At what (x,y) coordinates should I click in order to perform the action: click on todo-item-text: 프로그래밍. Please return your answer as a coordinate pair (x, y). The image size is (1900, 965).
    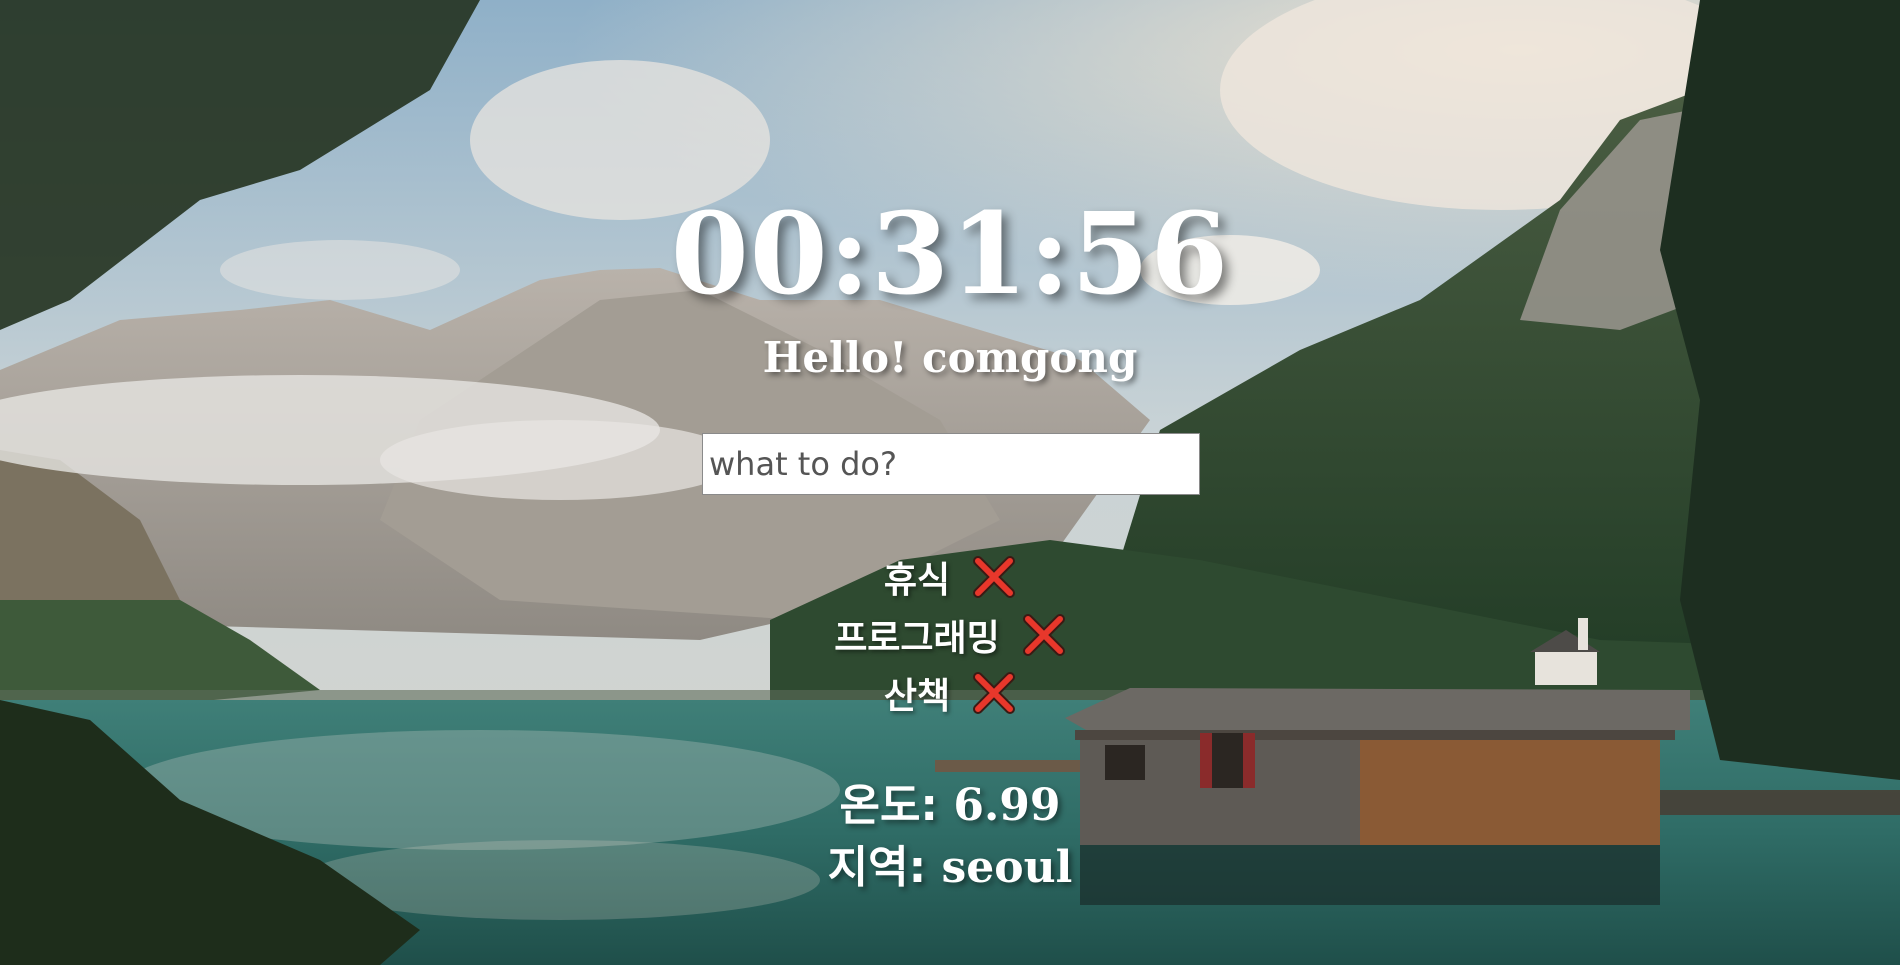
    Looking at the image, I should click on (917, 638).